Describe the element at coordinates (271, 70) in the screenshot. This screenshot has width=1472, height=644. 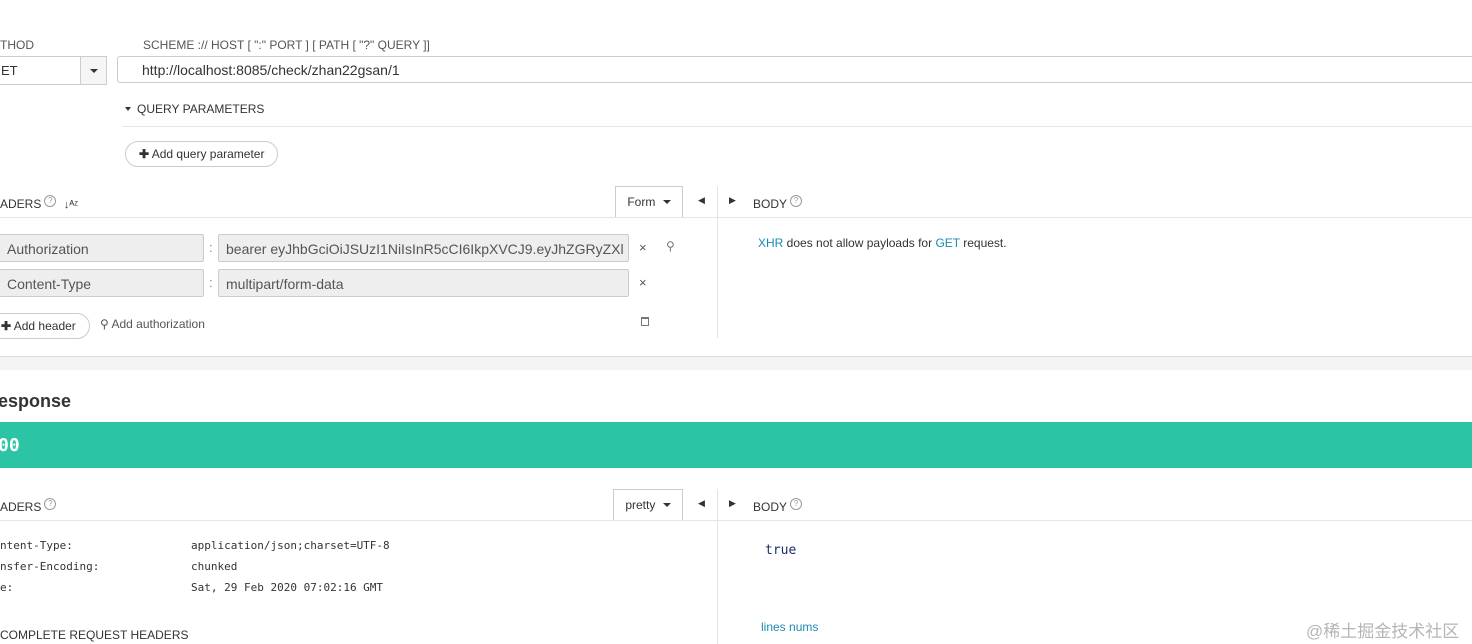
I see `url-input-value: http://localhost:8085/check/zhan22gsan/1` at that location.